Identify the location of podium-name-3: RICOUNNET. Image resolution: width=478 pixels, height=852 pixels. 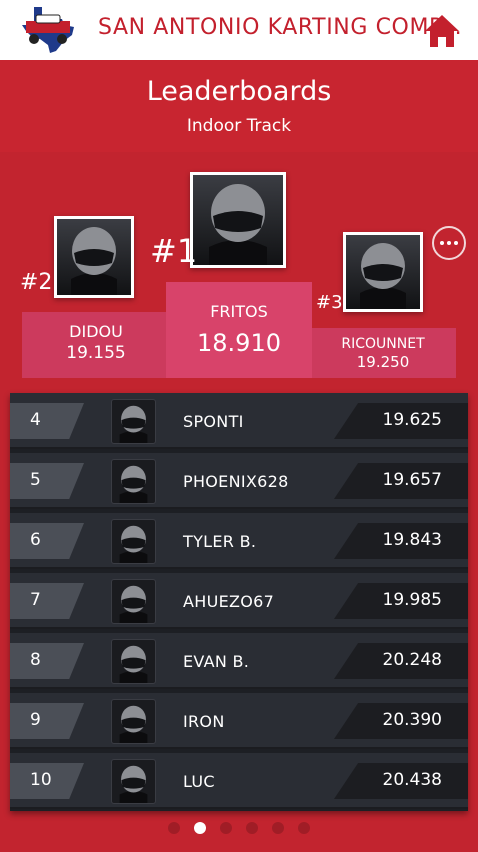
(383, 344).